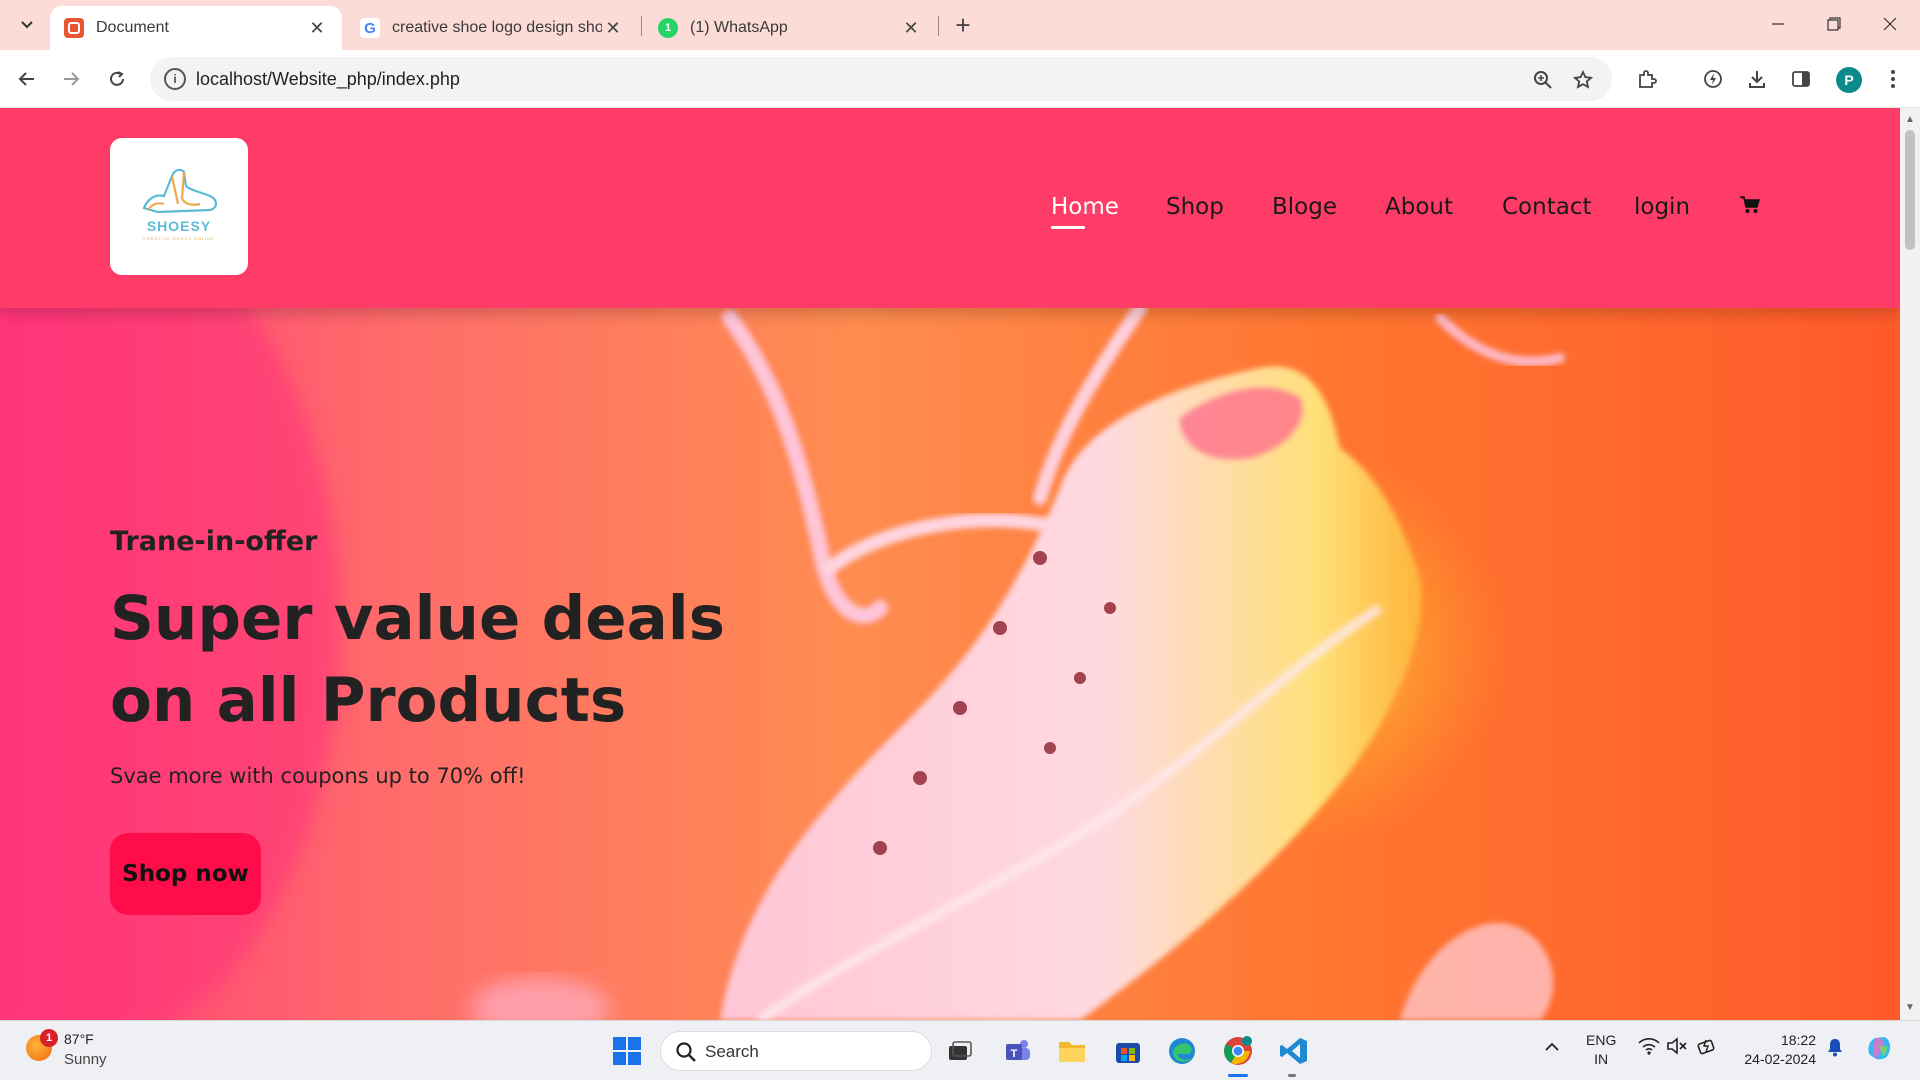 The width and height of the screenshot is (1920, 1080). Describe the element at coordinates (1085, 207) in the screenshot. I see `nav-home: Home` at that location.